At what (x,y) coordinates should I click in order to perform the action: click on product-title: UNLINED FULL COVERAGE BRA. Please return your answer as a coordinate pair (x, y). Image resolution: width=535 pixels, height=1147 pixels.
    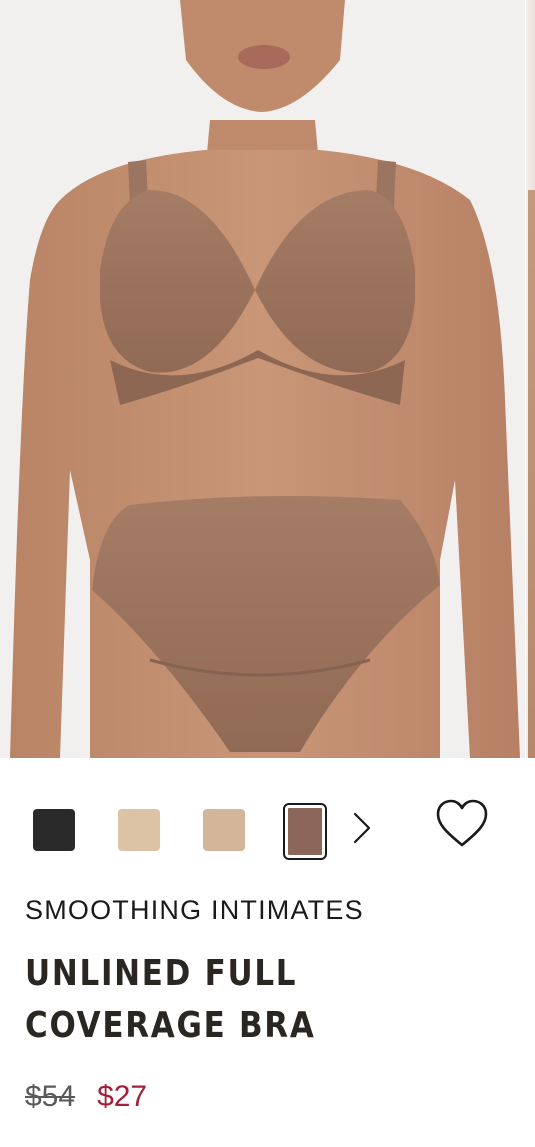
    Looking at the image, I should click on (266, 1000).